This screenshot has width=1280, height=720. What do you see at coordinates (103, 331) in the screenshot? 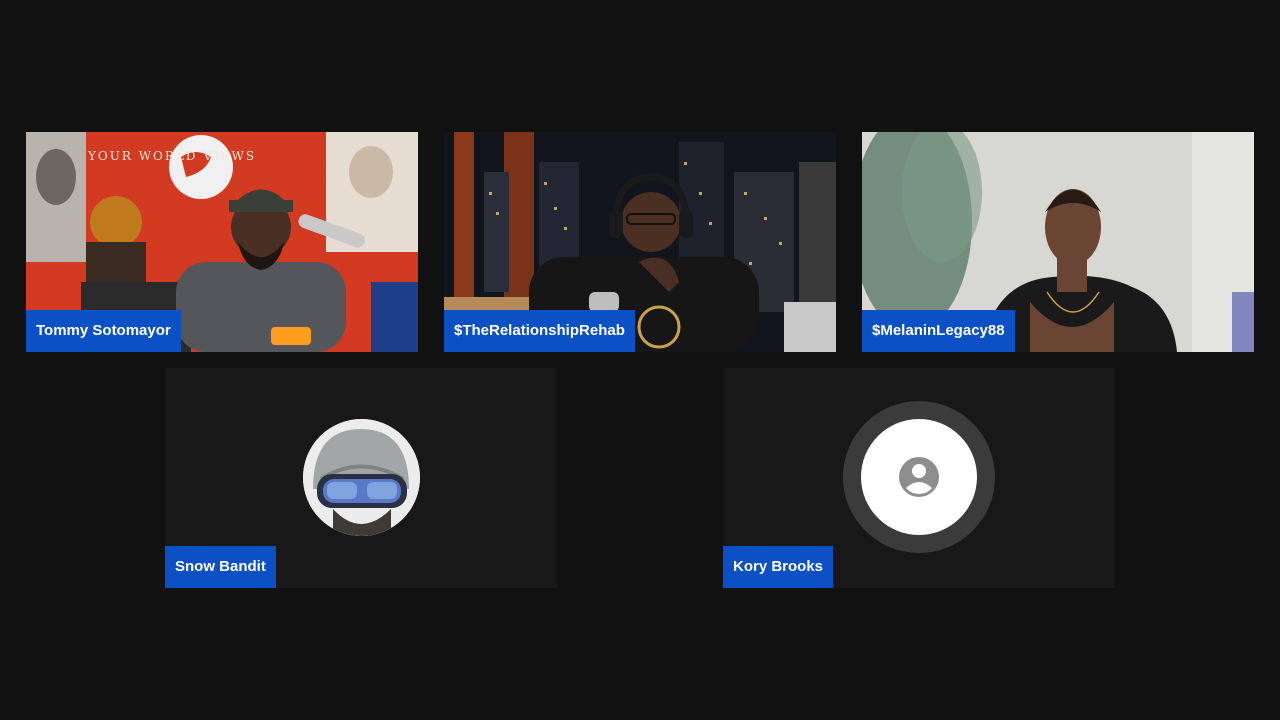
I see `participant-name-tag: Tommy Sotomayor` at bounding box center [103, 331].